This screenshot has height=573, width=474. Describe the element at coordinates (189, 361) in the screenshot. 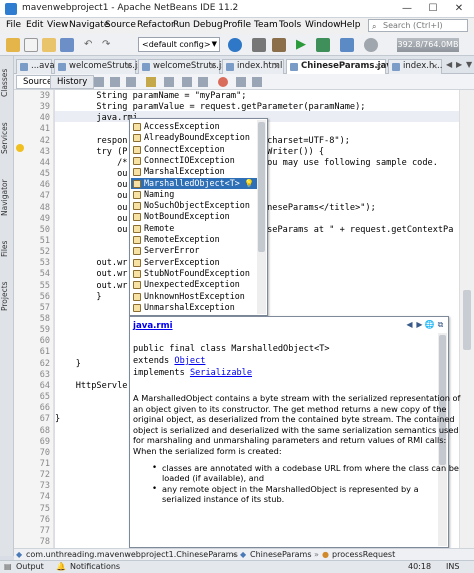

I see `extends-object-link: Object` at that location.